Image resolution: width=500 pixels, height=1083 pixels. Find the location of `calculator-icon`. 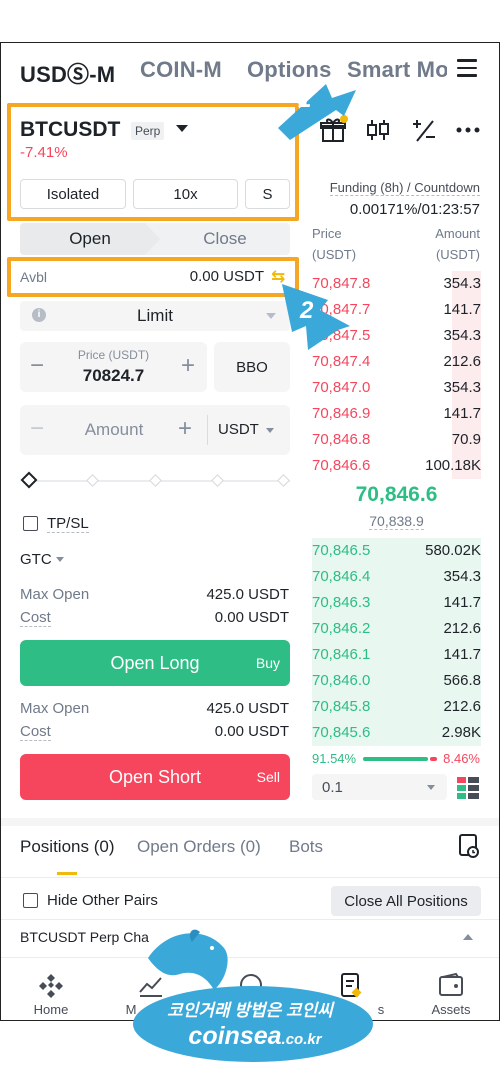

calculator-icon is located at coordinates (424, 130).